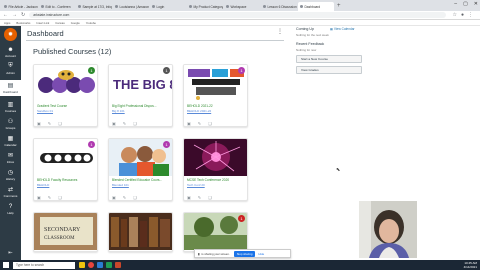 The image size is (480, 270). I want to click on collapse-nav-icon: ⇤, so click(10, 253).